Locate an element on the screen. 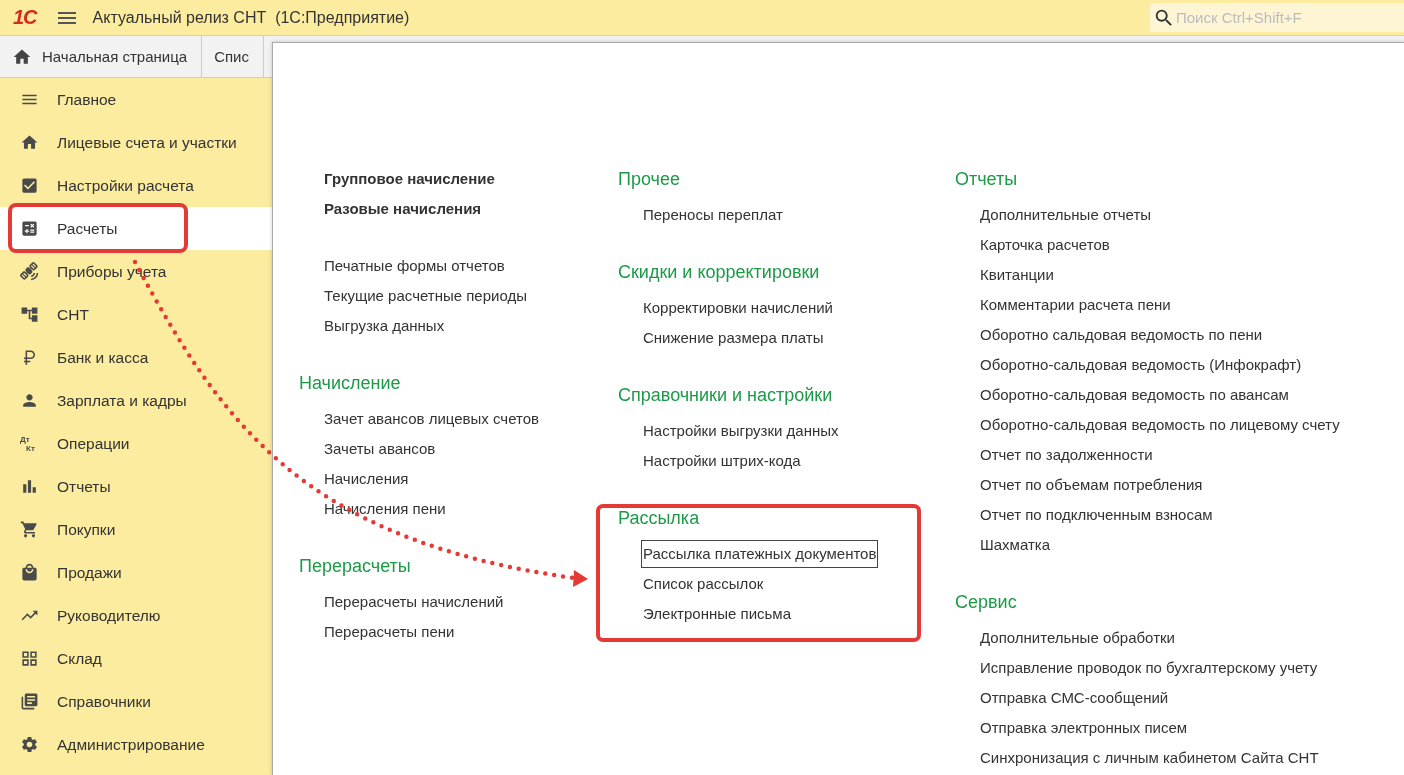 The image size is (1404, 775). settings-icon is located at coordinates (29, 744).